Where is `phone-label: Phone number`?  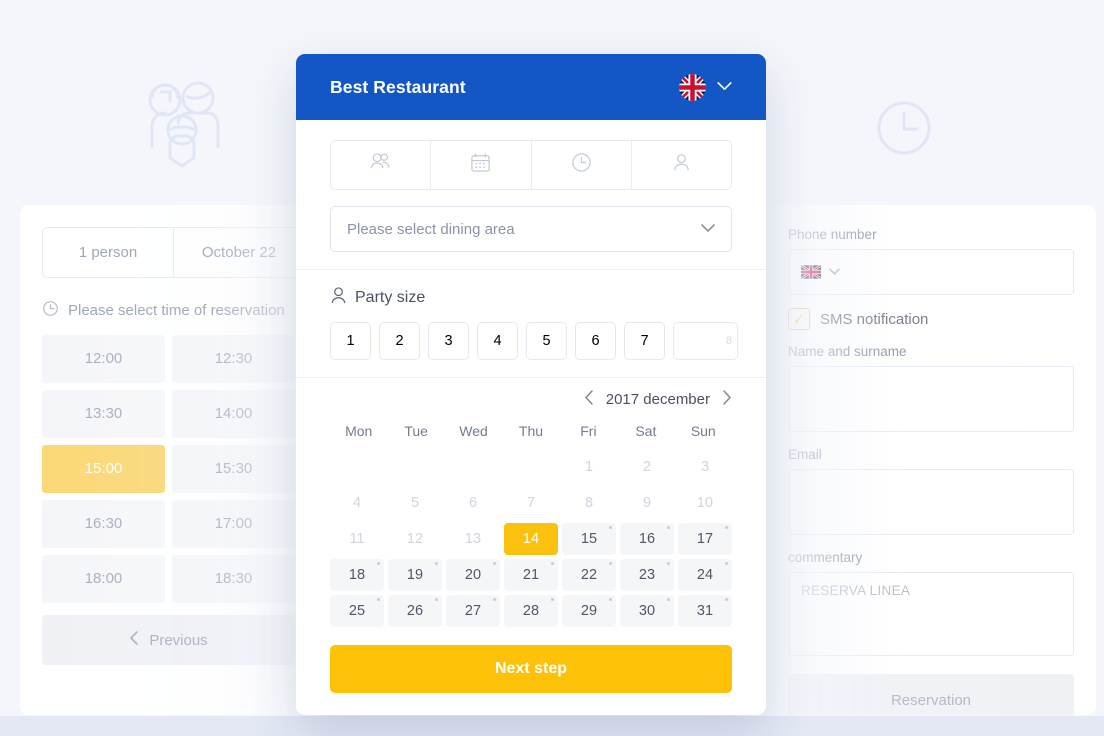 phone-label: Phone number is located at coordinates (832, 234).